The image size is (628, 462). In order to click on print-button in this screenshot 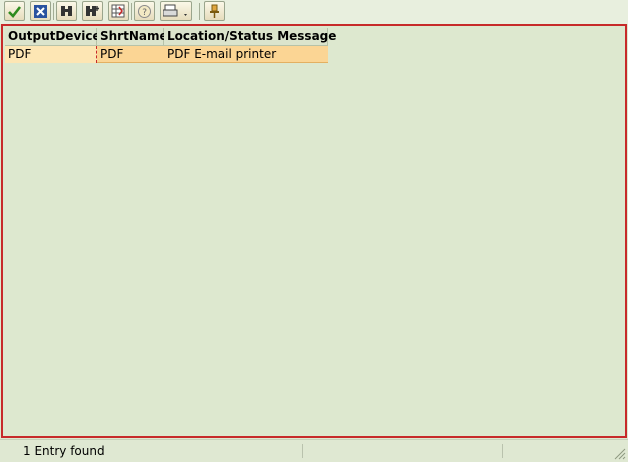, I will do `click(176, 11)`.